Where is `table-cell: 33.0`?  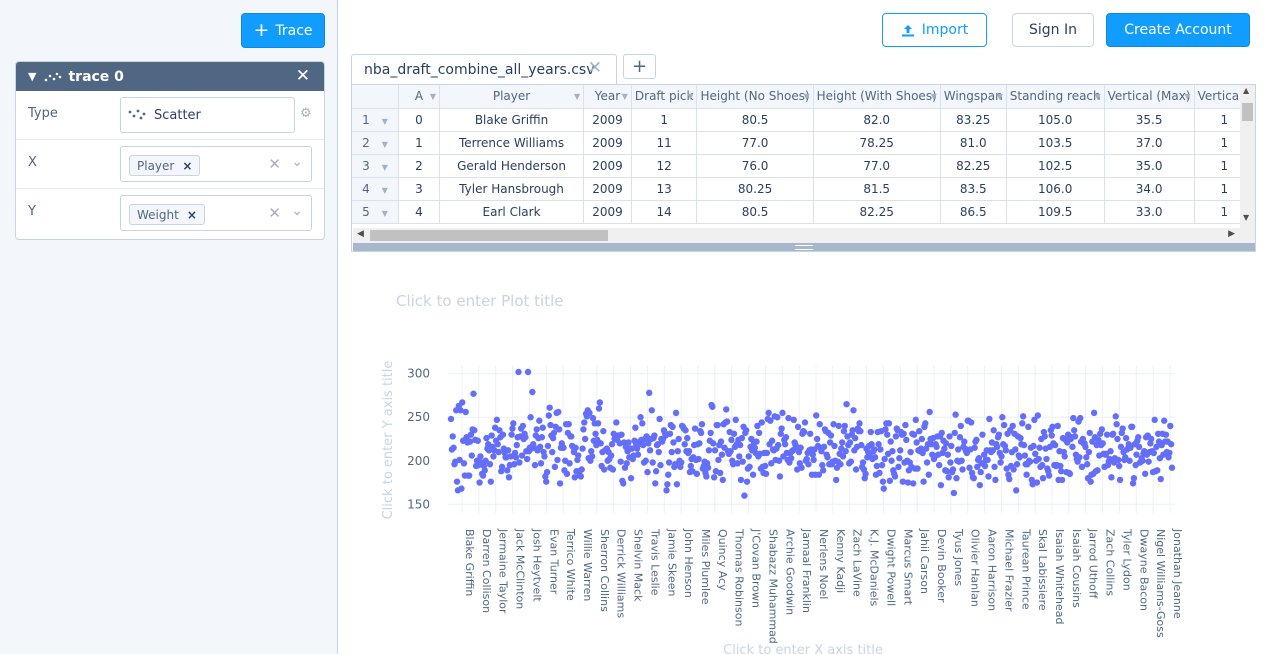
table-cell: 33.0 is located at coordinates (1149, 212).